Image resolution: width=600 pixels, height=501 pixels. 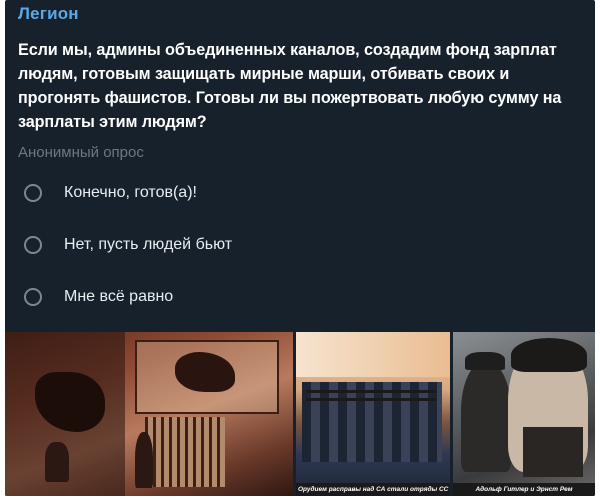 What do you see at coordinates (524, 489) in the screenshot?
I see `photo-caption: Адольф Гитлер и Эрнст Рем` at bounding box center [524, 489].